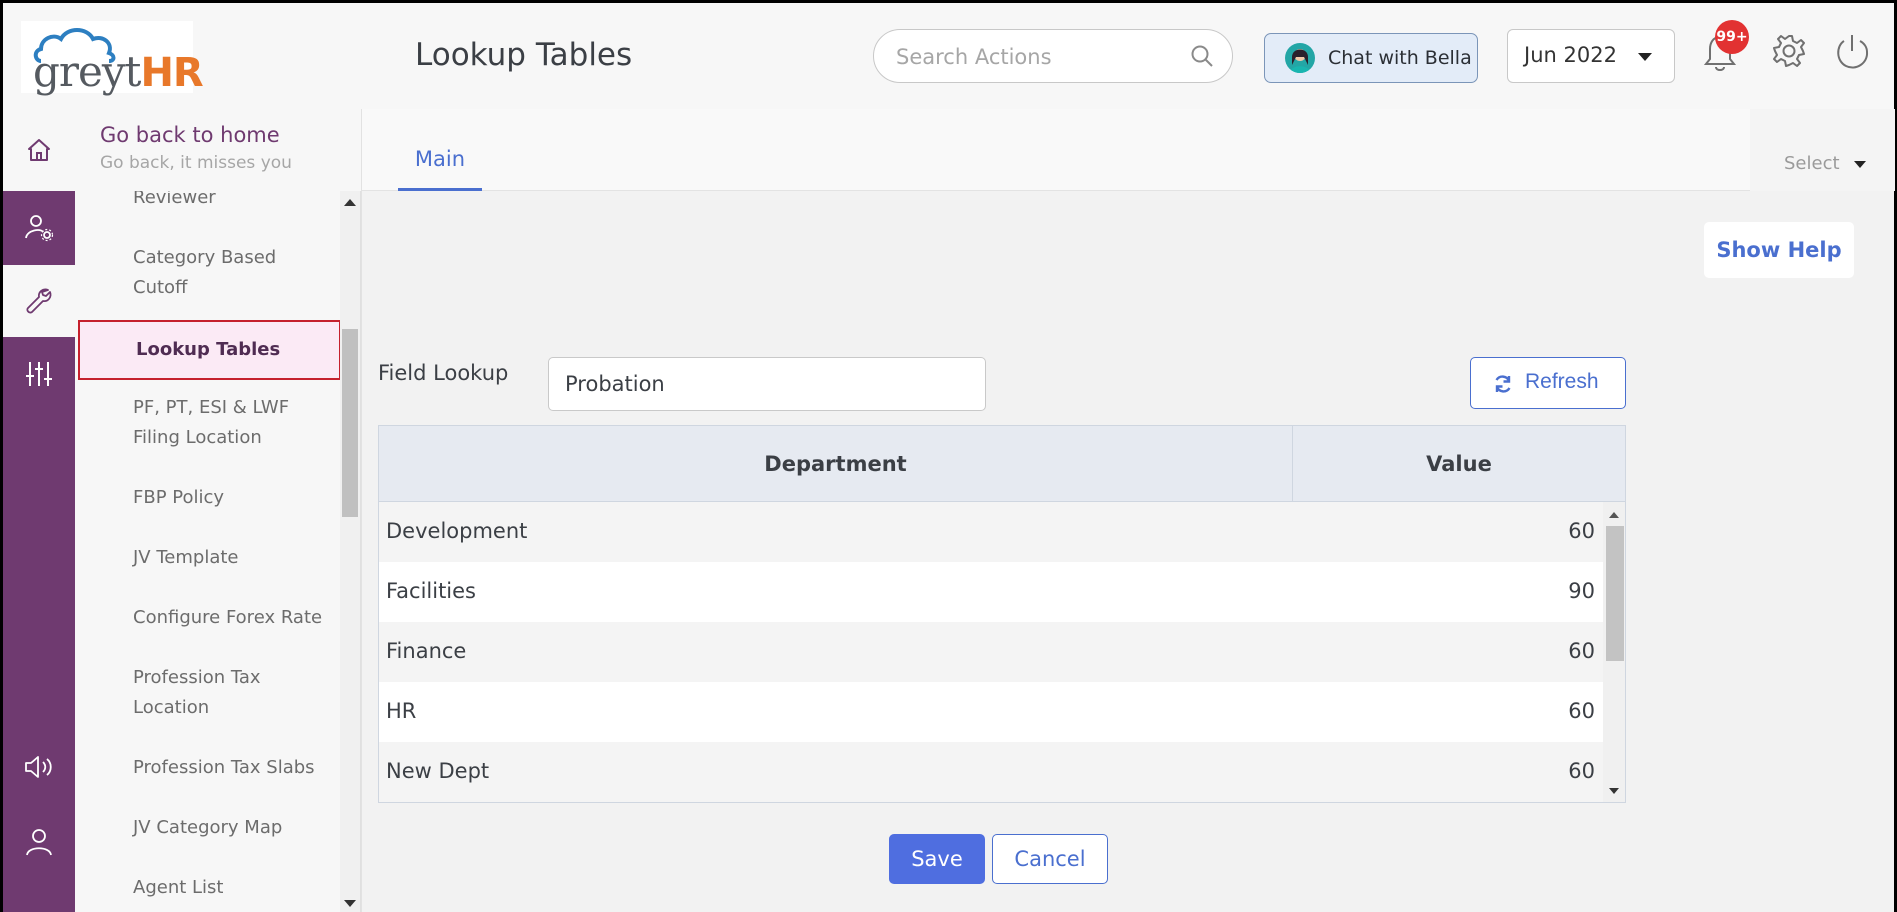  What do you see at coordinates (438, 771) in the screenshot?
I see `department-cell: New Dept` at bounding box center [438, 771].